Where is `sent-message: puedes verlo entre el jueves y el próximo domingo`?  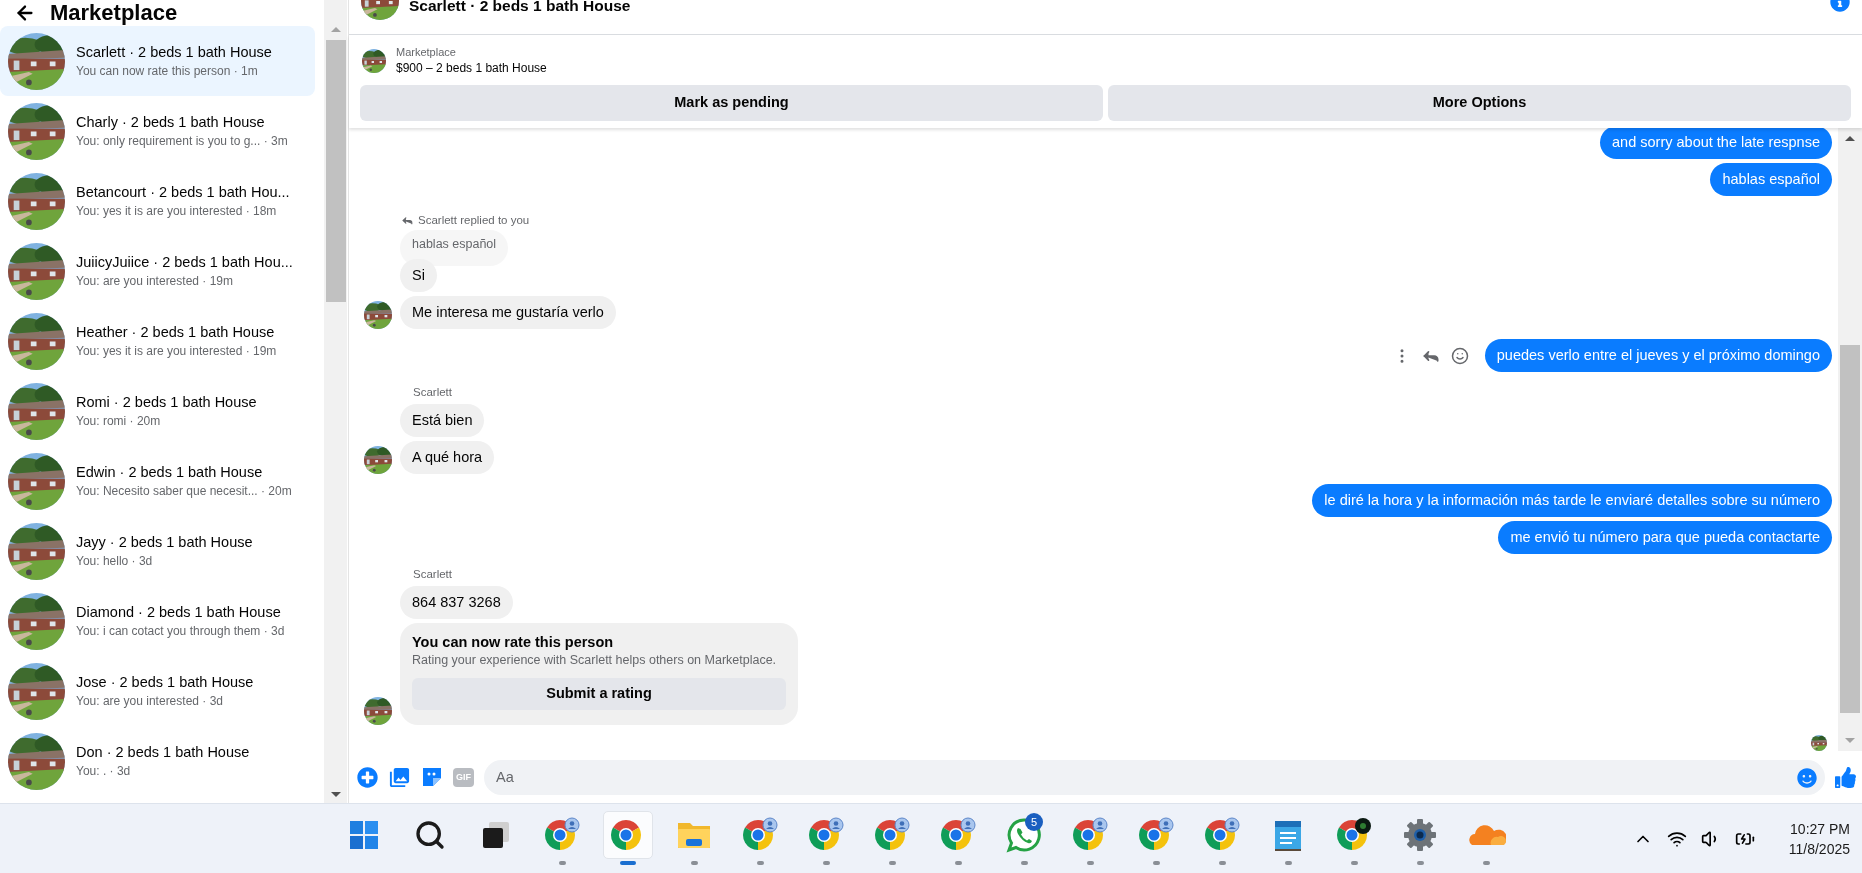 sent-message: puedes verlo entre el jueves y el próximo domingo is located at coordinates (1658, 355).